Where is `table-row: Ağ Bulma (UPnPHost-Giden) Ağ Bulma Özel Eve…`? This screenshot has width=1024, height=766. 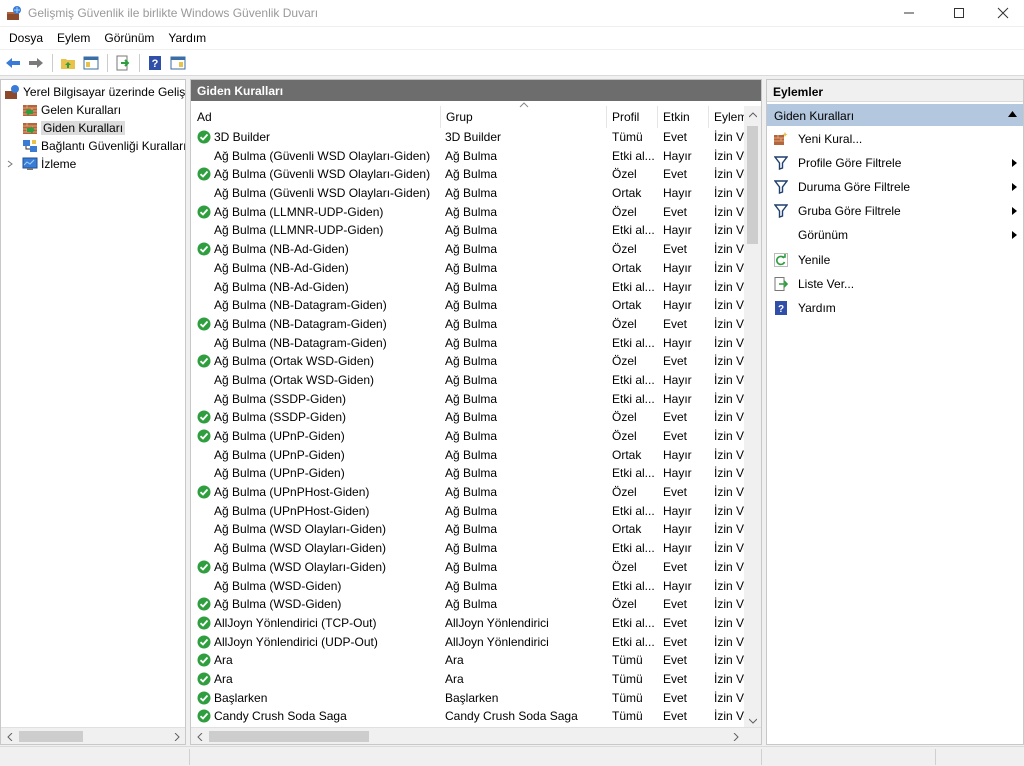
table-row: Ağ Bulma (UPnPHost-Giden) Ağ Bulma Özel Eve… is located at coordinates (469, 492).